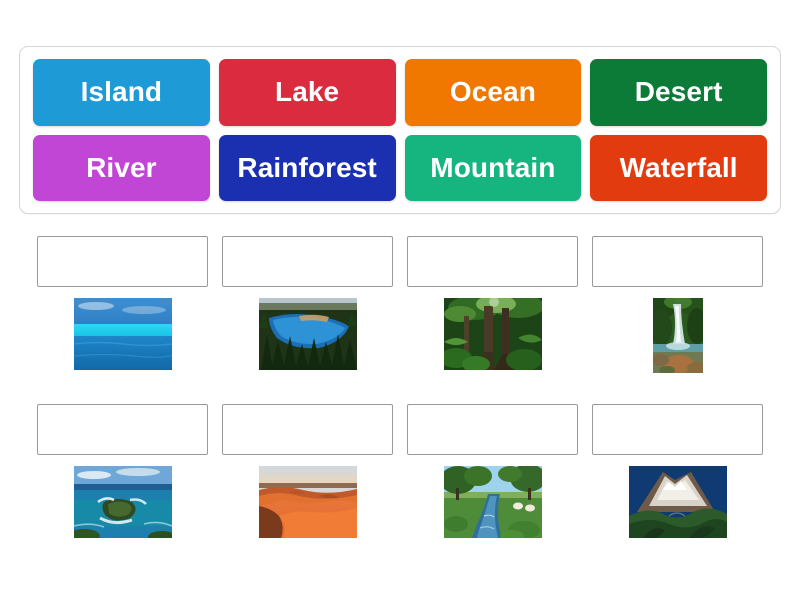 This screenshot has width=800, height=600. I want to click on word-tile-rainforest: Rainforest, so click(307, 167).